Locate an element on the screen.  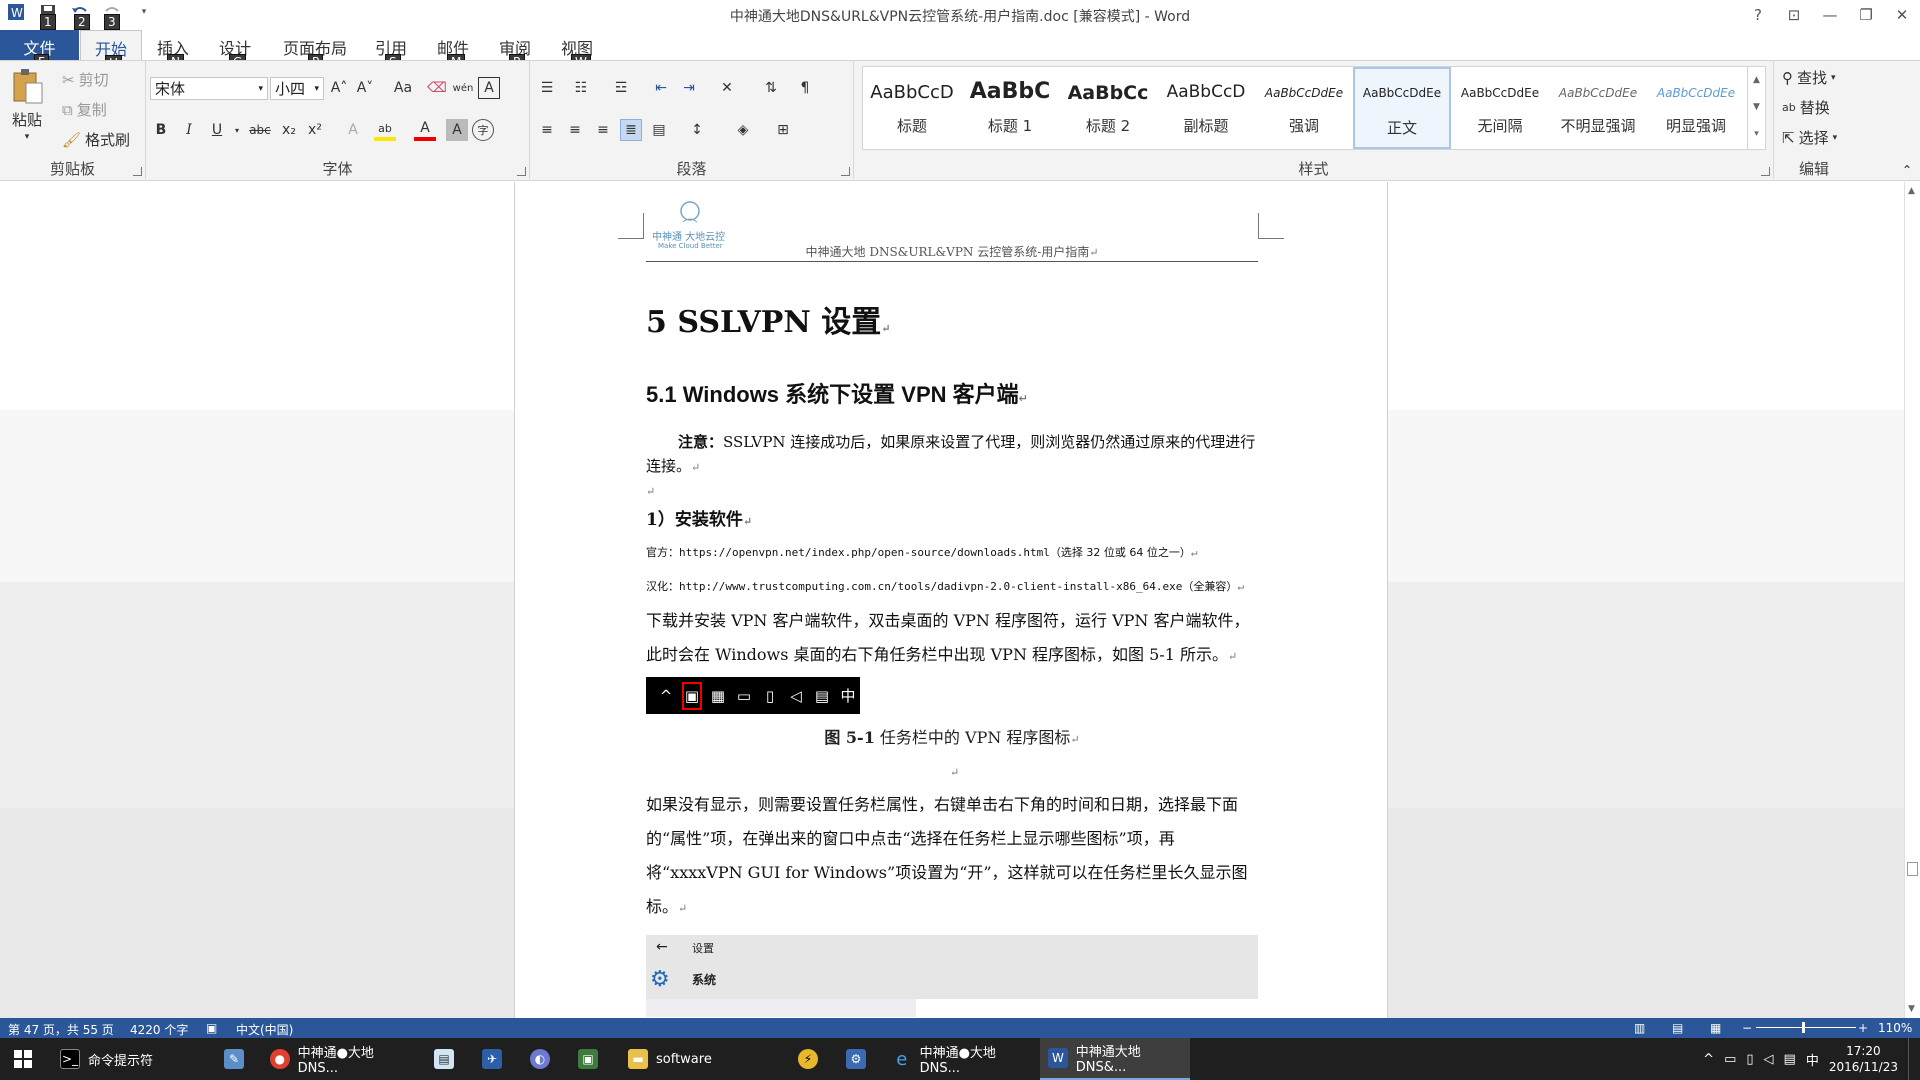
clock: 17:20 2016/11/23 is located at coordinates (1863, 1059).